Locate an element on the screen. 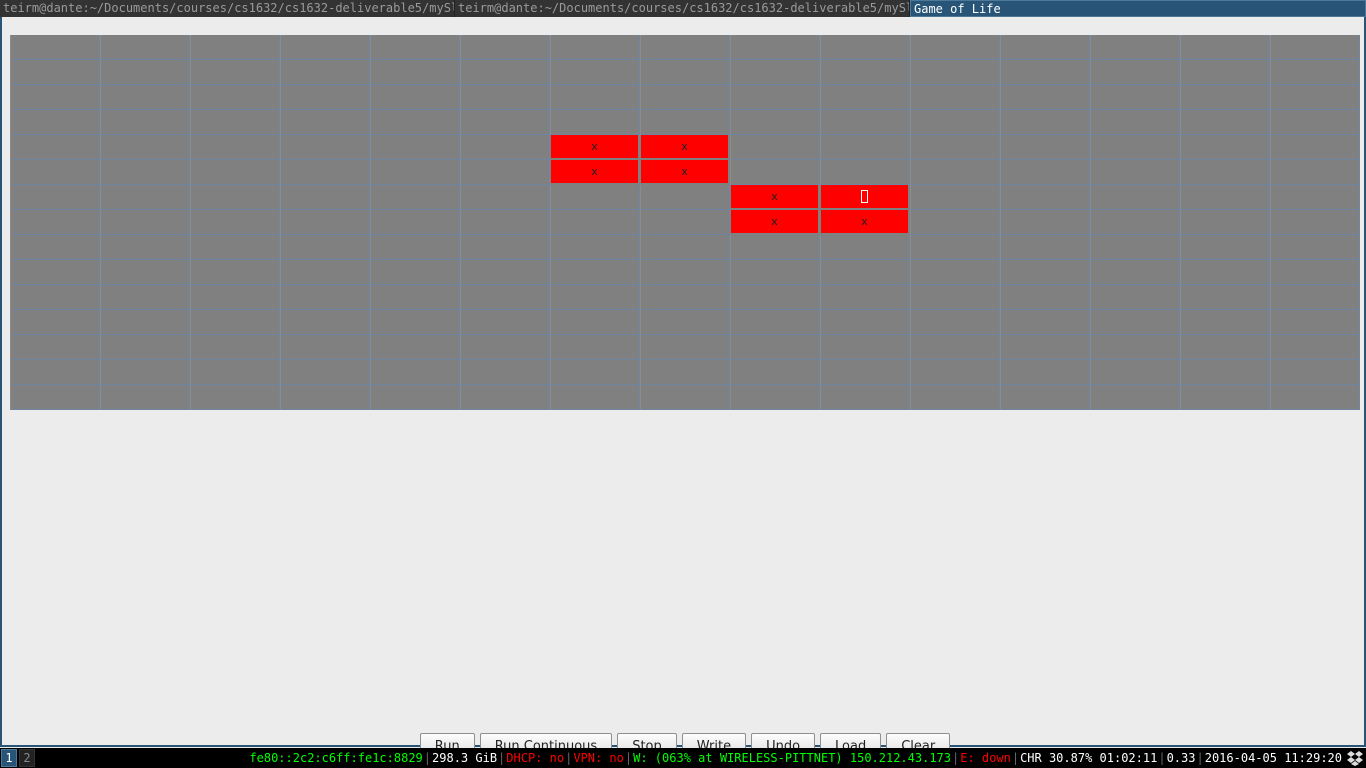 Image resolution: width=1366 pixels, height=768 pixels. grid-cell-r9-c9 is located at coordinates (865, 272).